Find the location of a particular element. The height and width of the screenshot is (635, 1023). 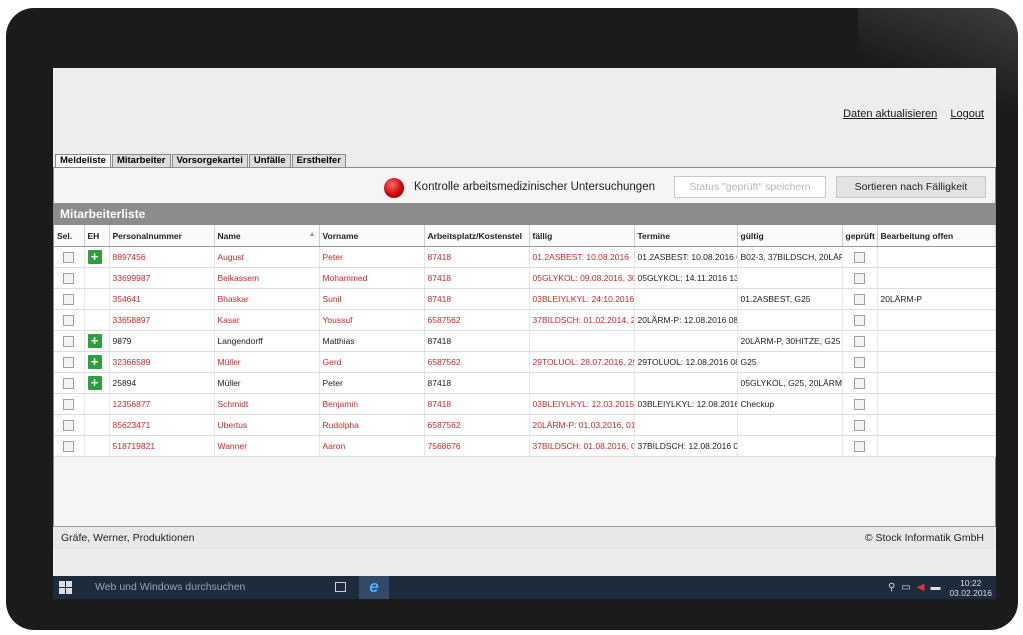

termine-cell: 20LÄRM-P: 12.08.2016 08: is located at coordinates (686, 320).